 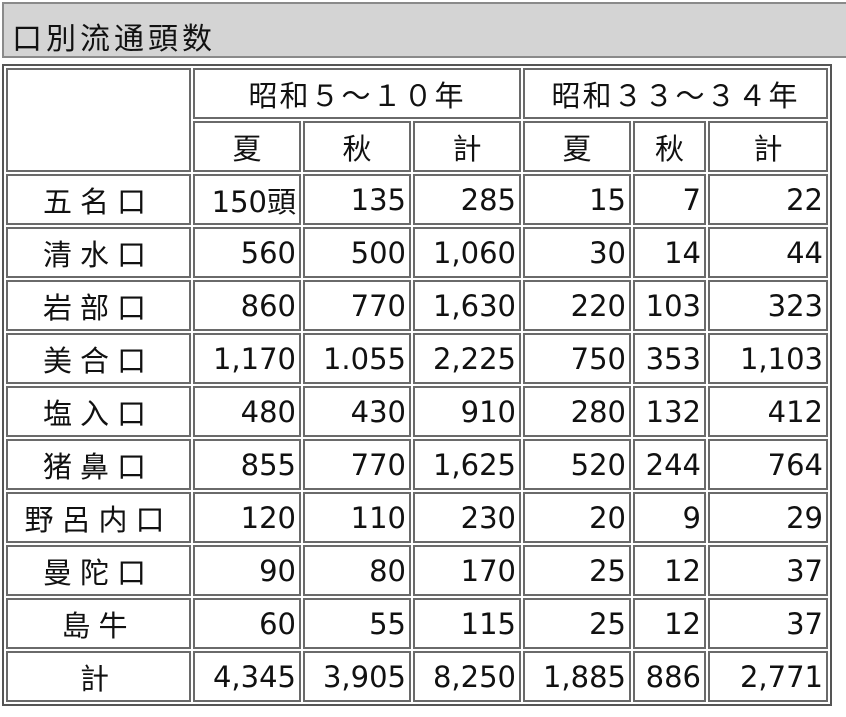 I want to click on cell-a-autumn: 1.055, so click(x=357, y=358).